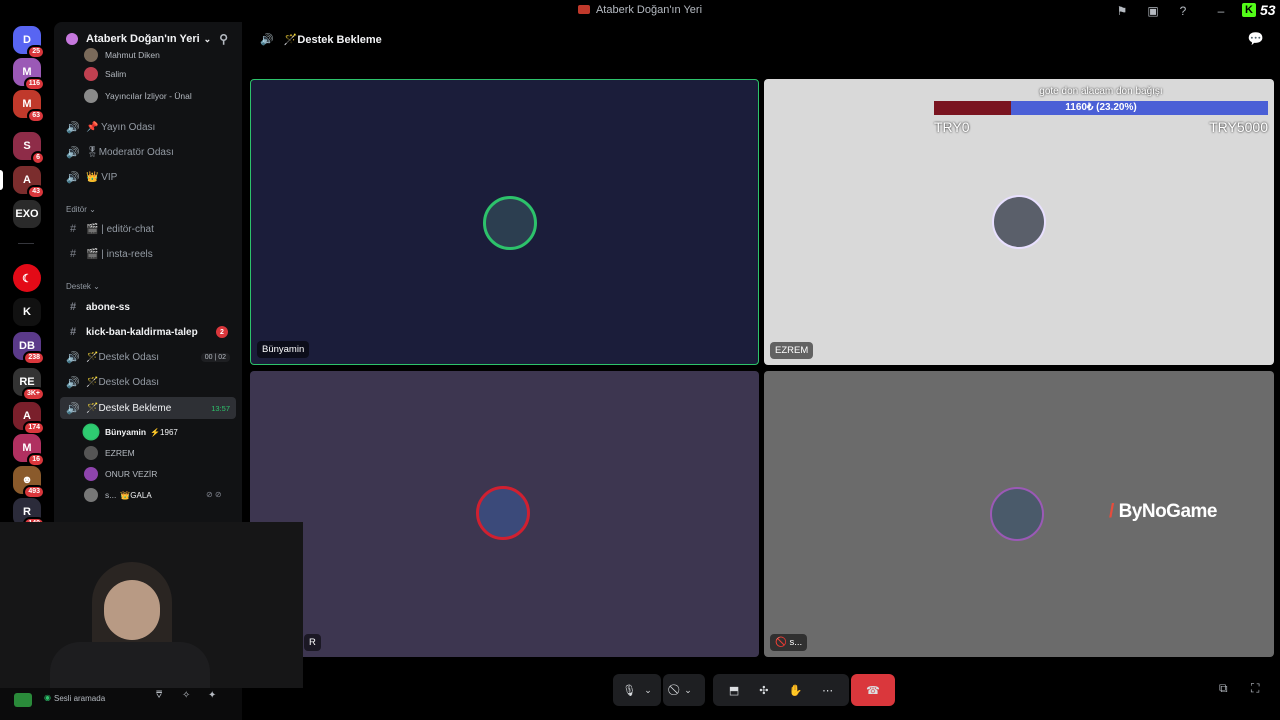 The height and width of the screenshot is (720, 1280). What do you see at coordinates (148, 254) in the screenshot?
I see `text-channel: # 🎬 | insta-reels` at bounding box center [148, 254].